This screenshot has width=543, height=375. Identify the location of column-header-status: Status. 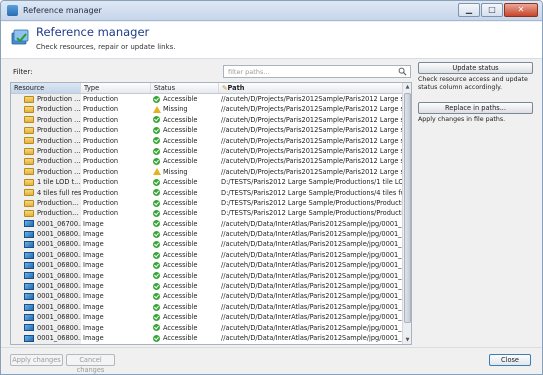
(185, 88).